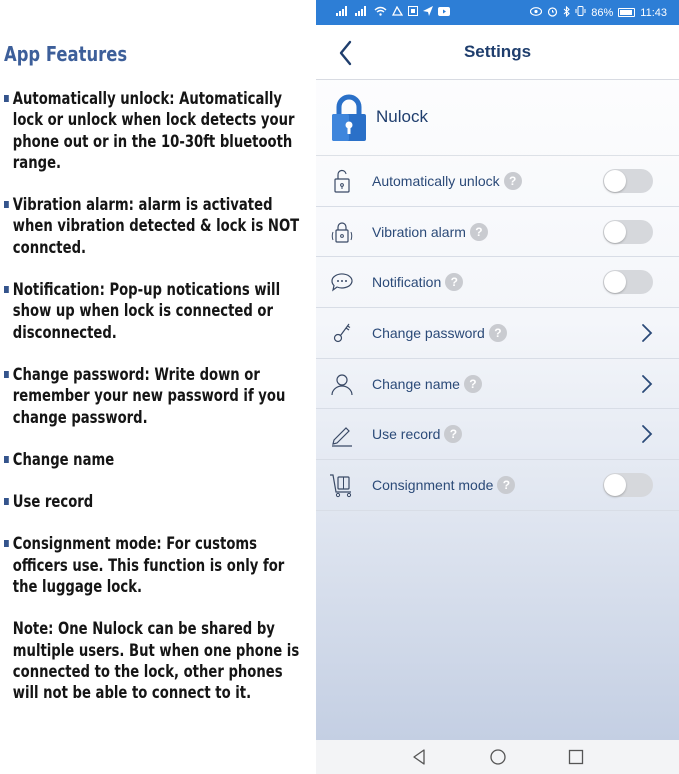  What do you see at coordinates (380, 12) in the screenshot?
I see `wifi-icon` at bounding box center [380, 12].